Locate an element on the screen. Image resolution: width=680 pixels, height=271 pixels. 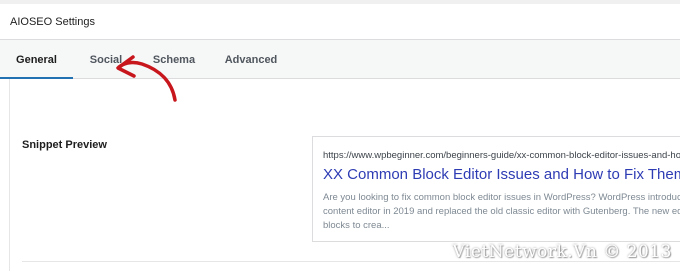
tab-schema: Schema is located at coordinates (174, 59).